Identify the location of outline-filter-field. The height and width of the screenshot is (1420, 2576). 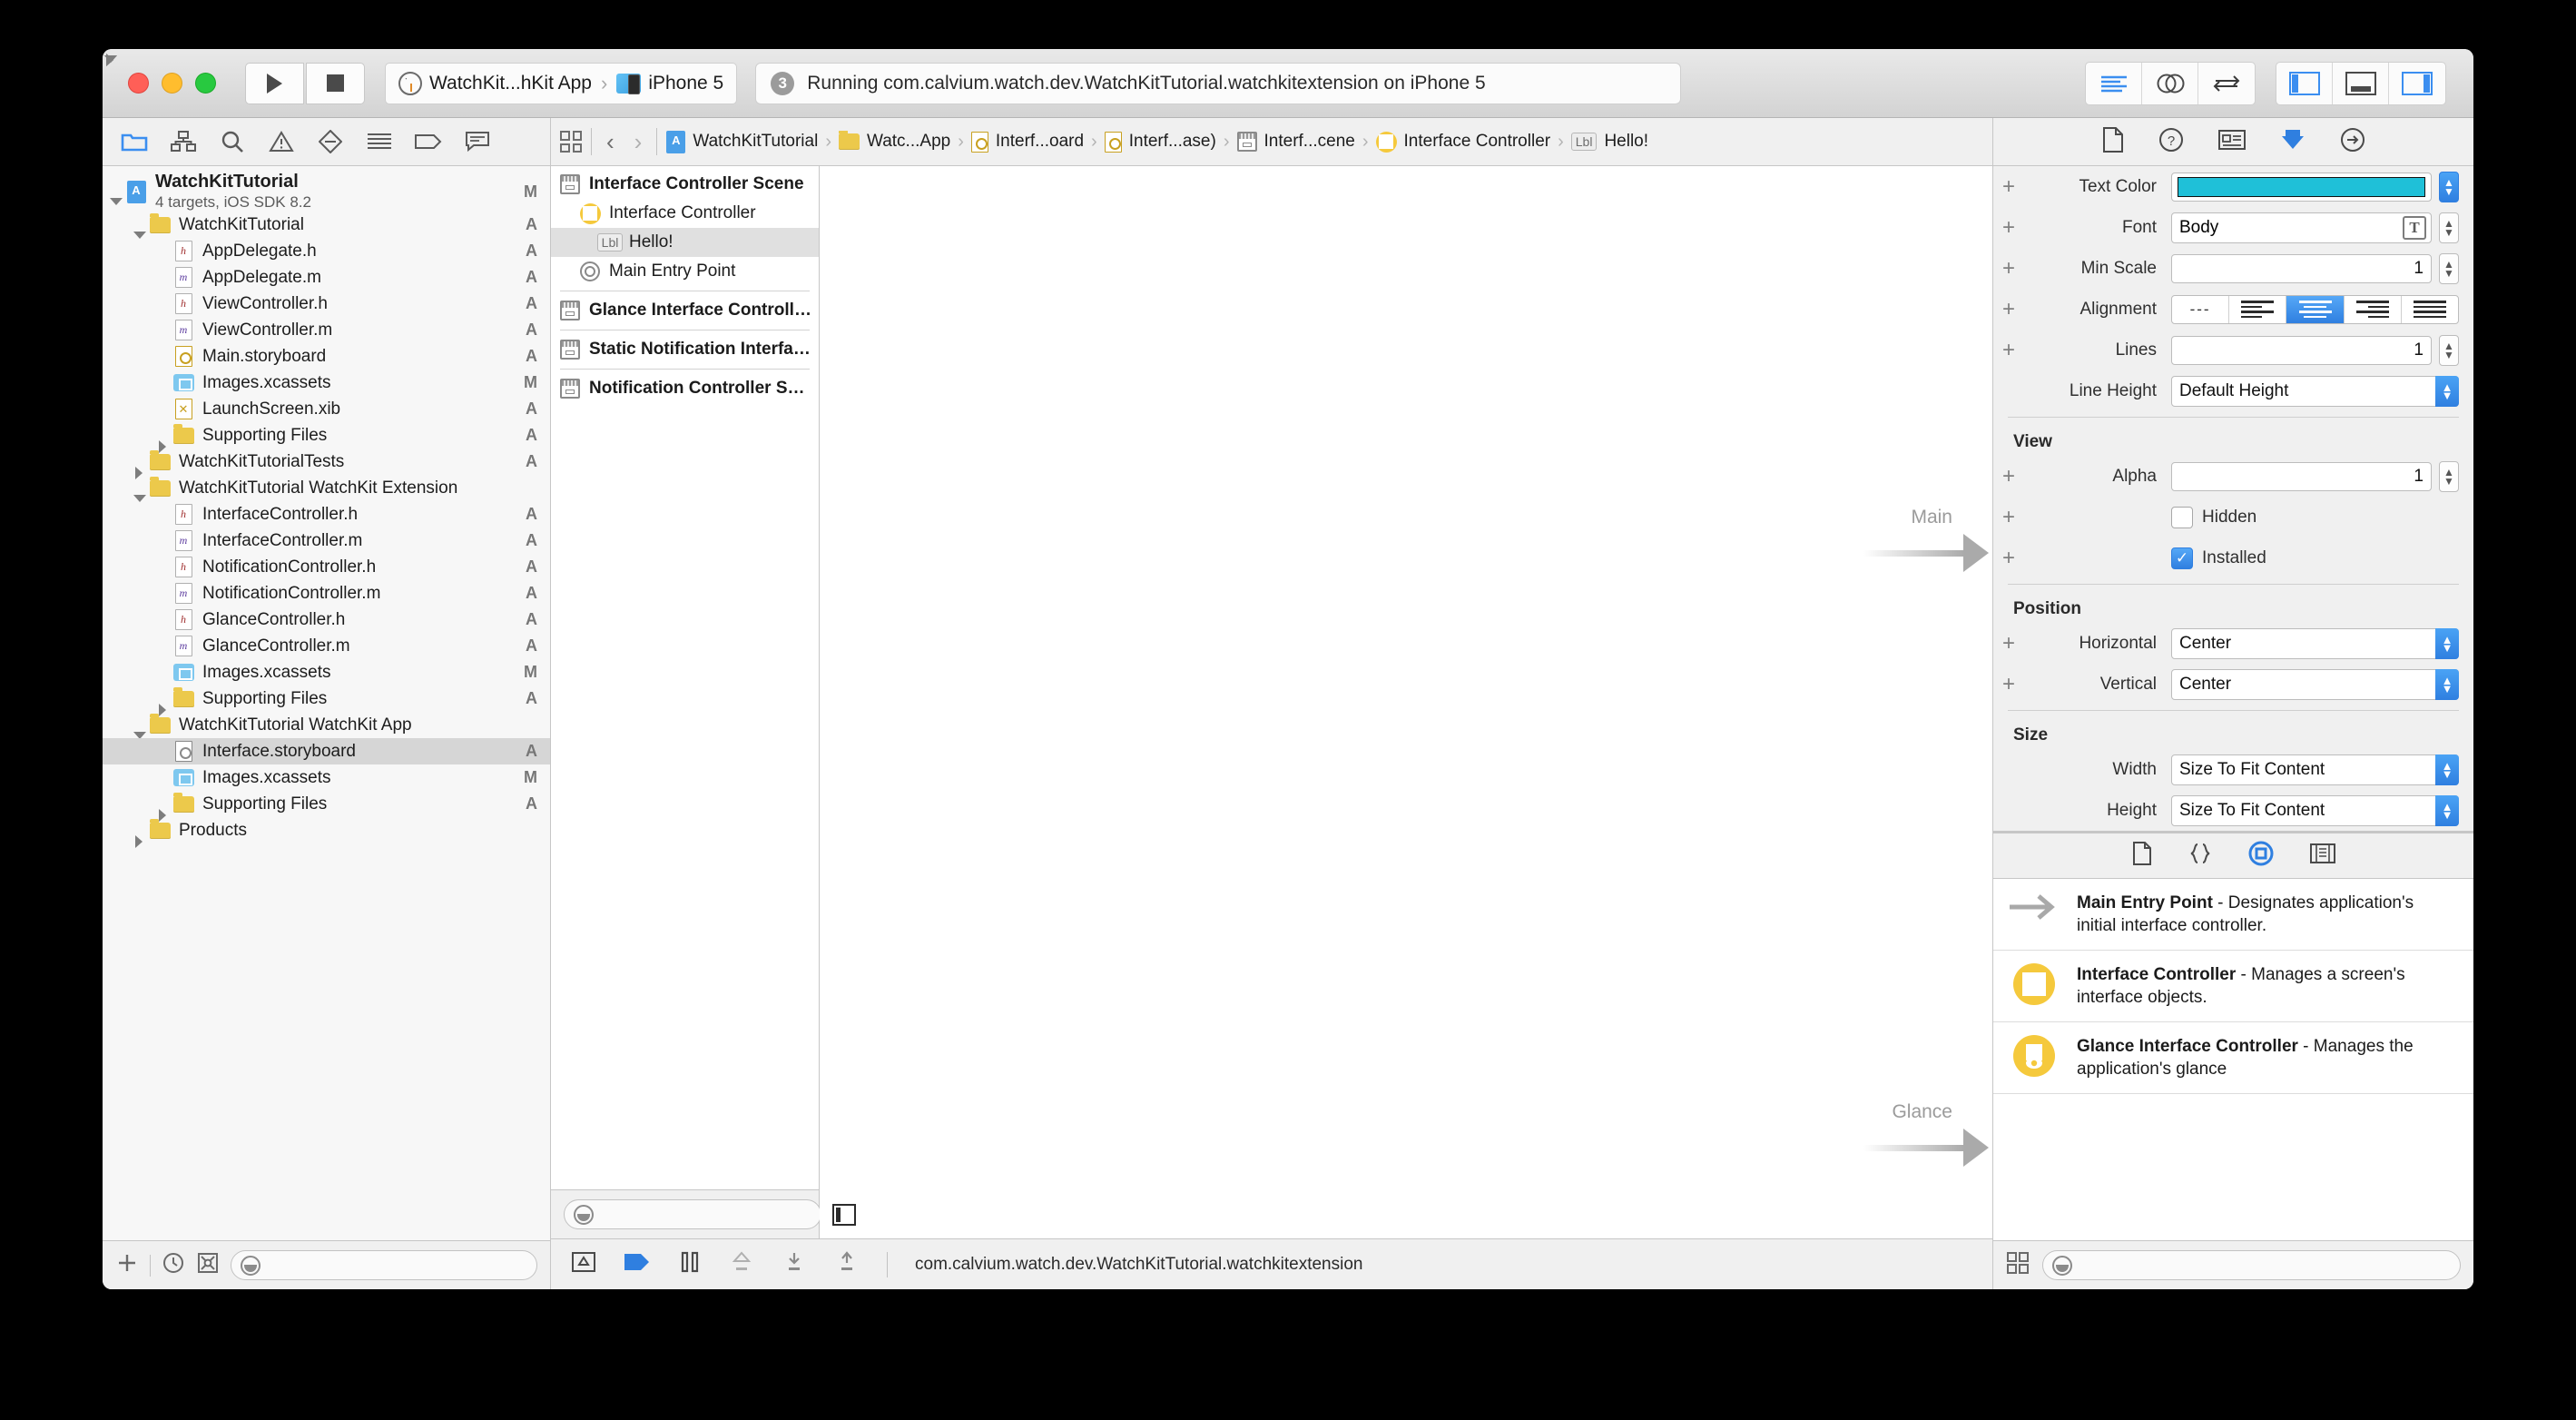
(692, 1214).